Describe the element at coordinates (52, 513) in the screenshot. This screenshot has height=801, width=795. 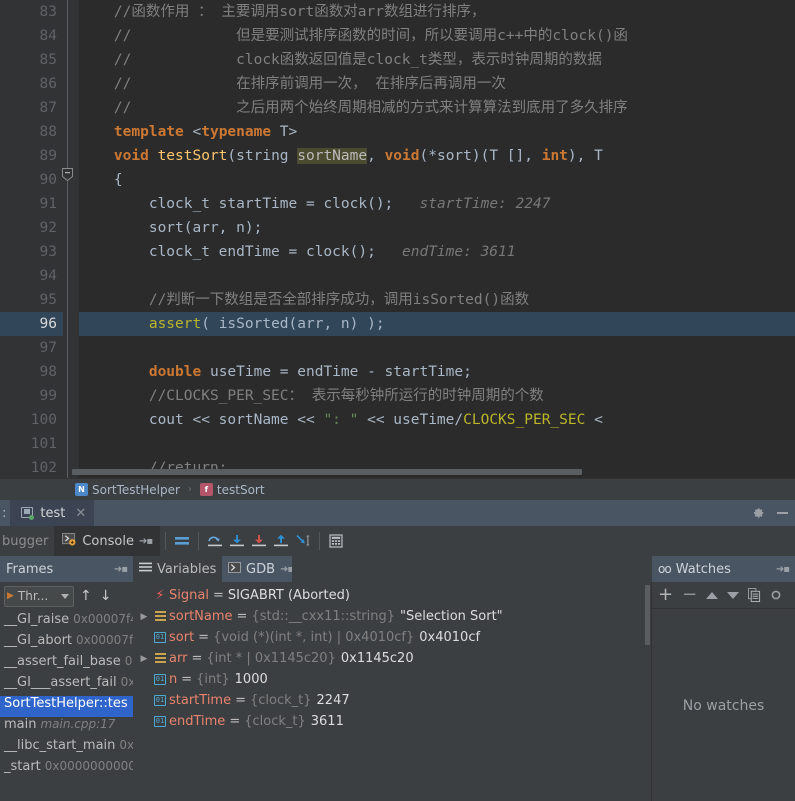
I see `run-tab-test: test ✕` at that location.